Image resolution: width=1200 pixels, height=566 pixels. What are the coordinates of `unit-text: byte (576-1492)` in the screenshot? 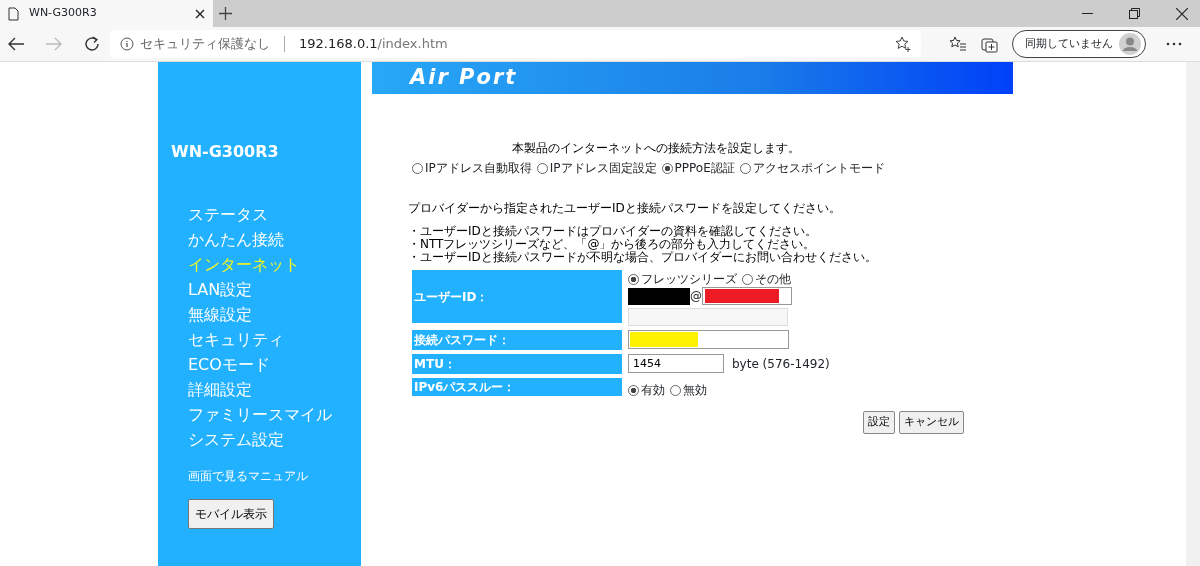 It's located at (781, 364).